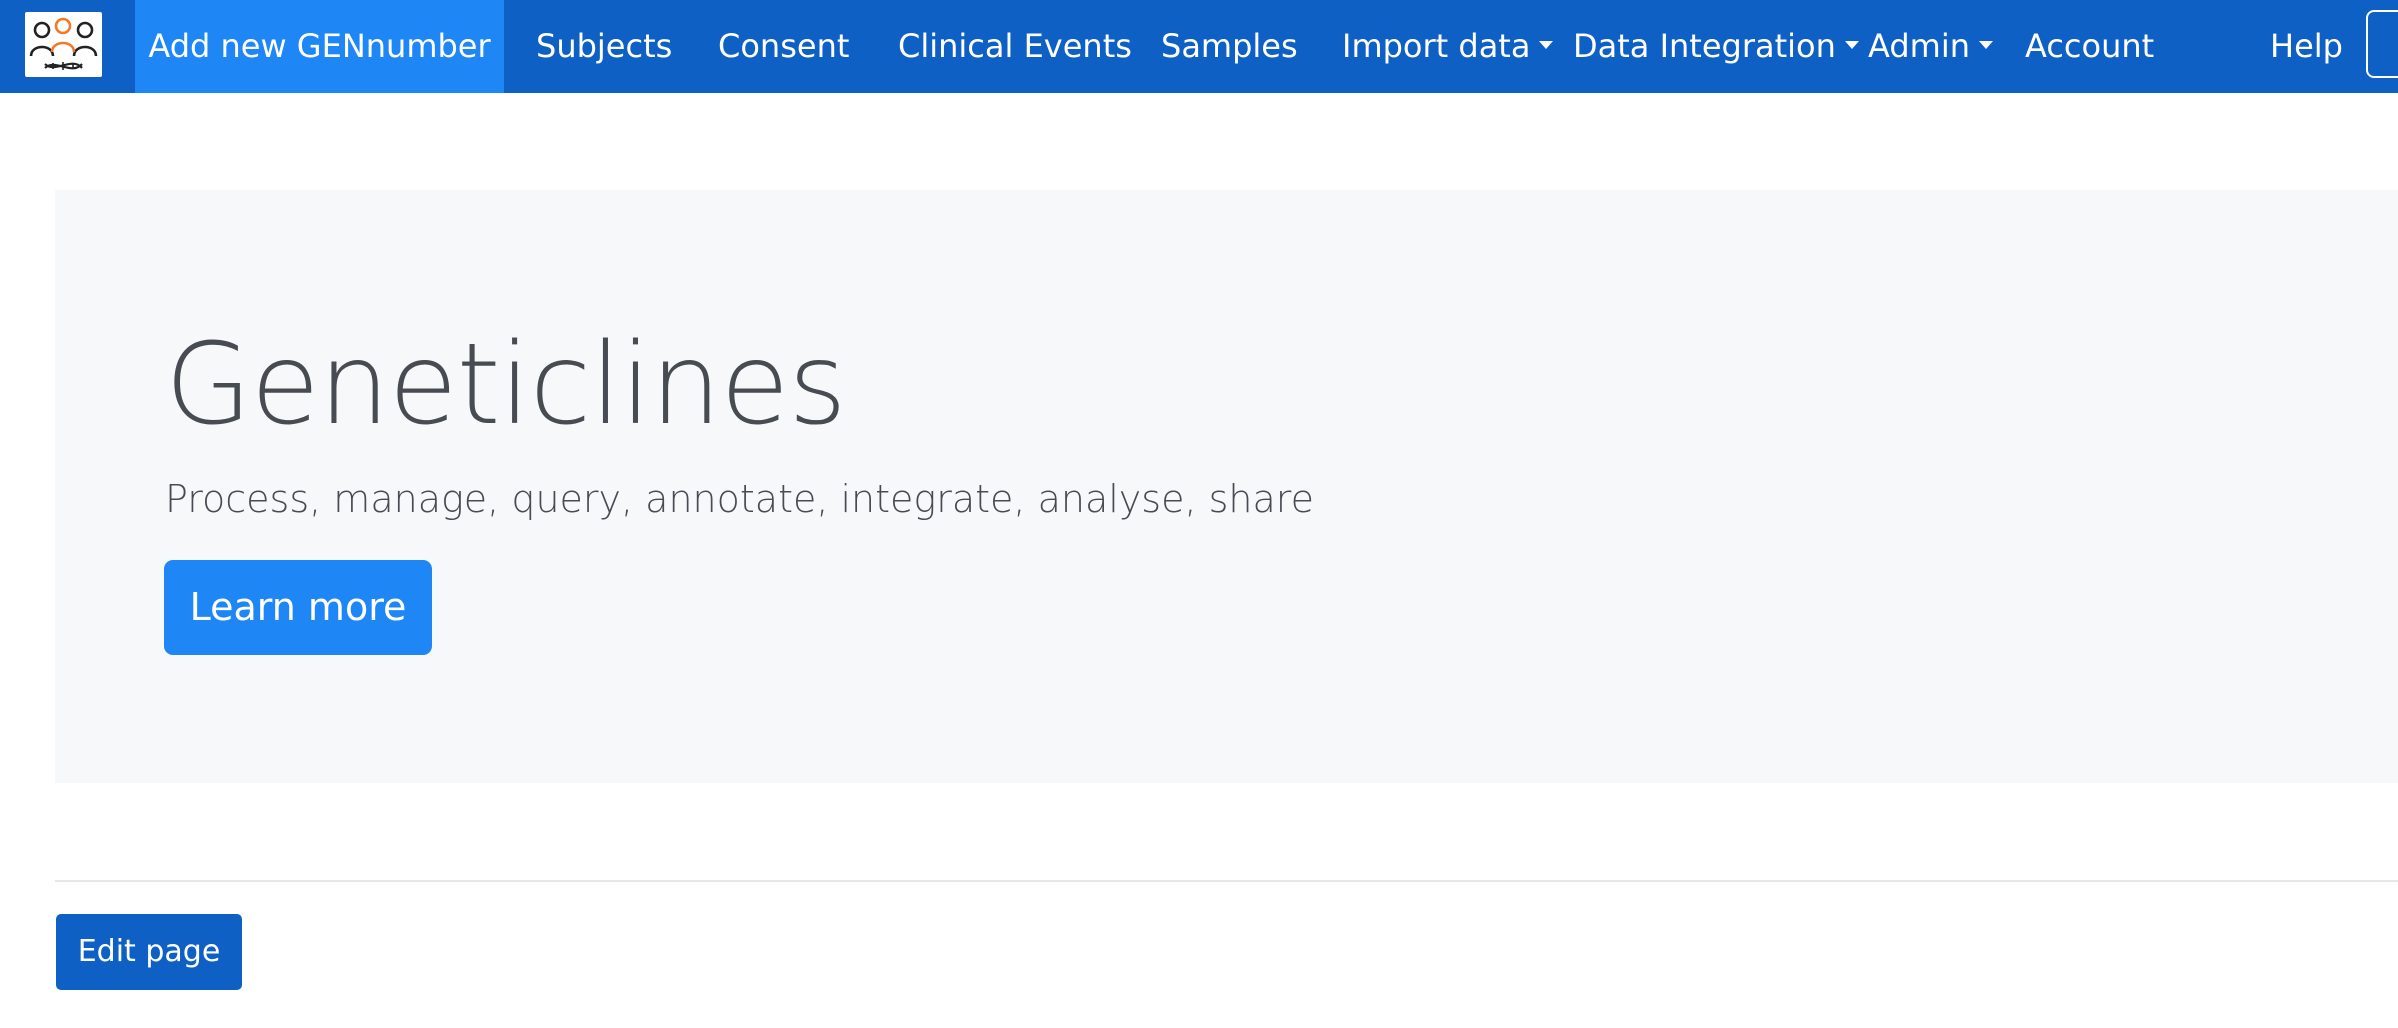 The height and width of the screenshot is (1028, 2398). Describe the element at coordinates (1704, 46) in the screenshot. I see `nav-data-integration-label: Data Integration` at that location.